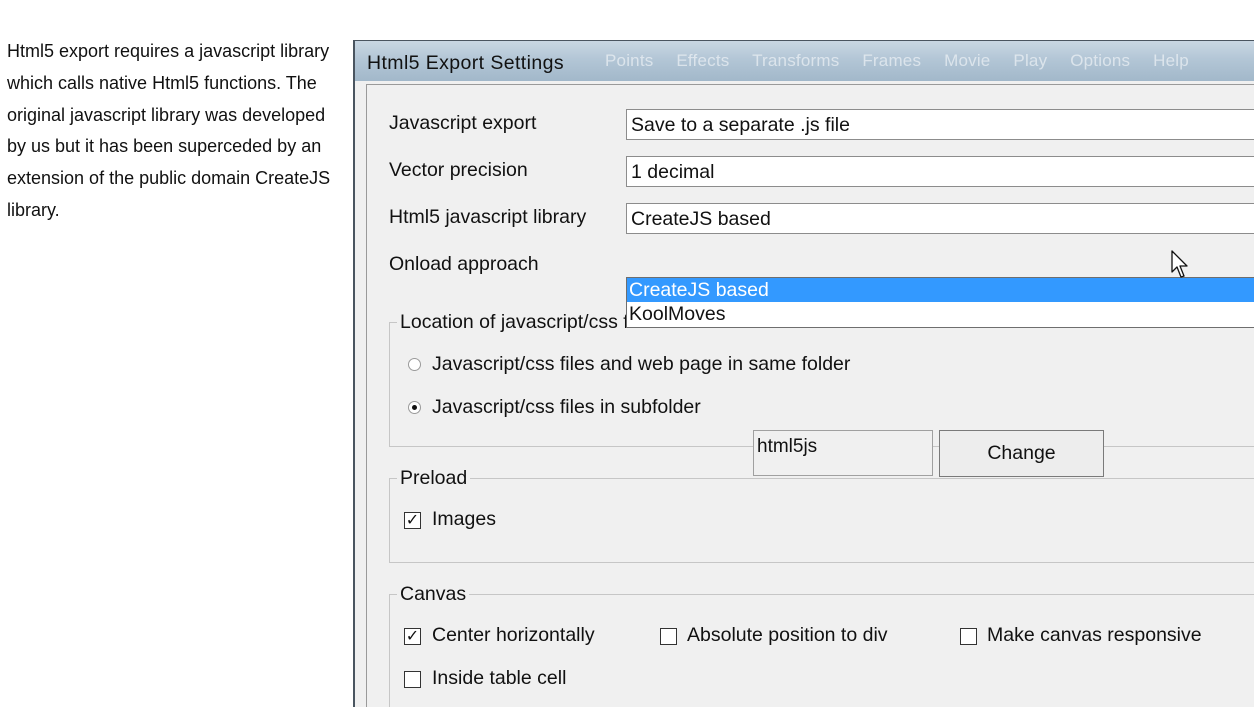 The image size is (1254, 707). I want to click on menu-item-transforms: Transforms, so click(796, 60).